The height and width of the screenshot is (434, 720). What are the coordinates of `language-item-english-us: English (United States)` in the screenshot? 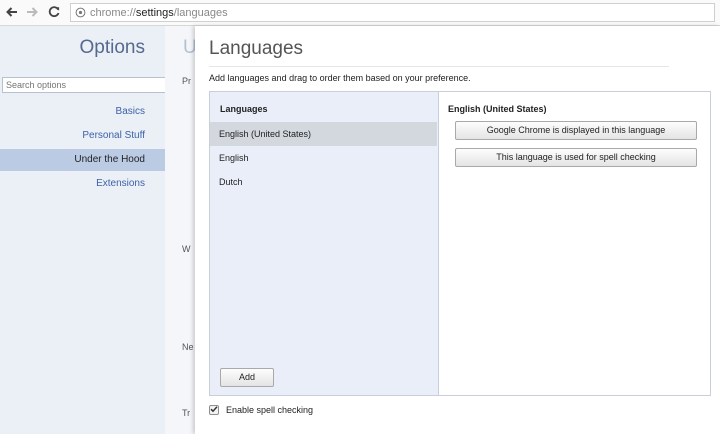 It's located at (323, 134).